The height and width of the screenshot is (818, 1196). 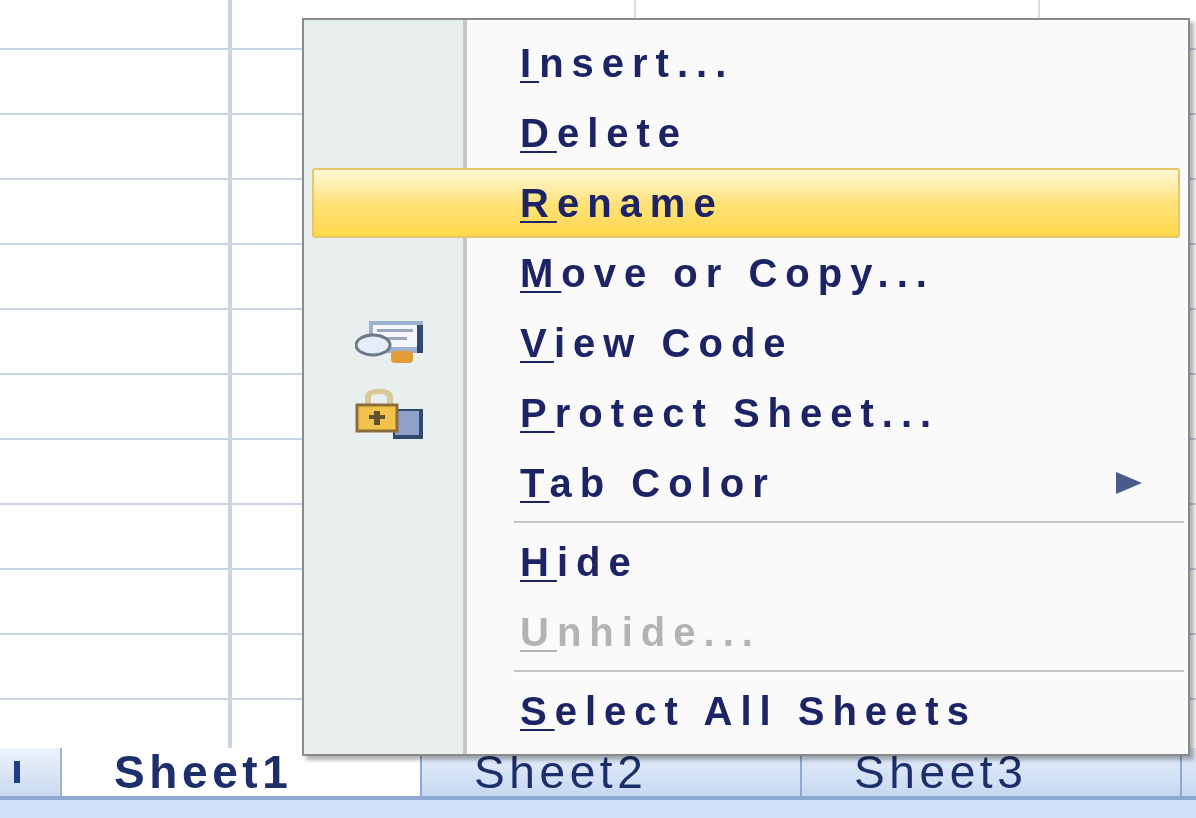 I want to click on menu-item: Rename, so click(x=746, y=203).